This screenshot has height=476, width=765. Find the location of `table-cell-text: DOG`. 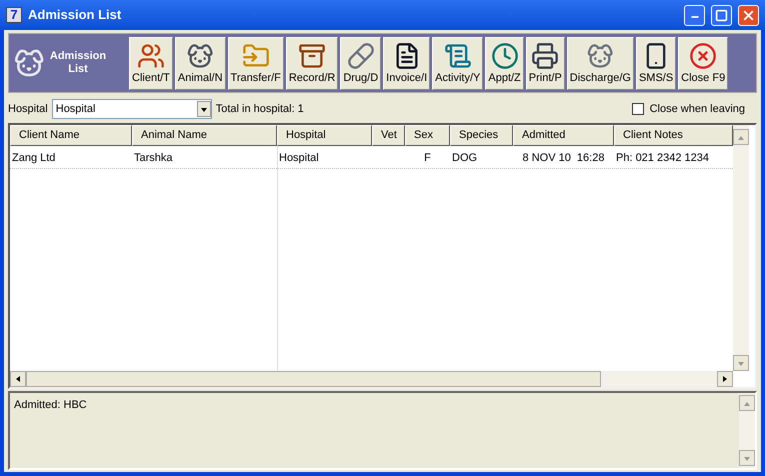

table-cell-text: DOG is located at coordinates (465, 158).